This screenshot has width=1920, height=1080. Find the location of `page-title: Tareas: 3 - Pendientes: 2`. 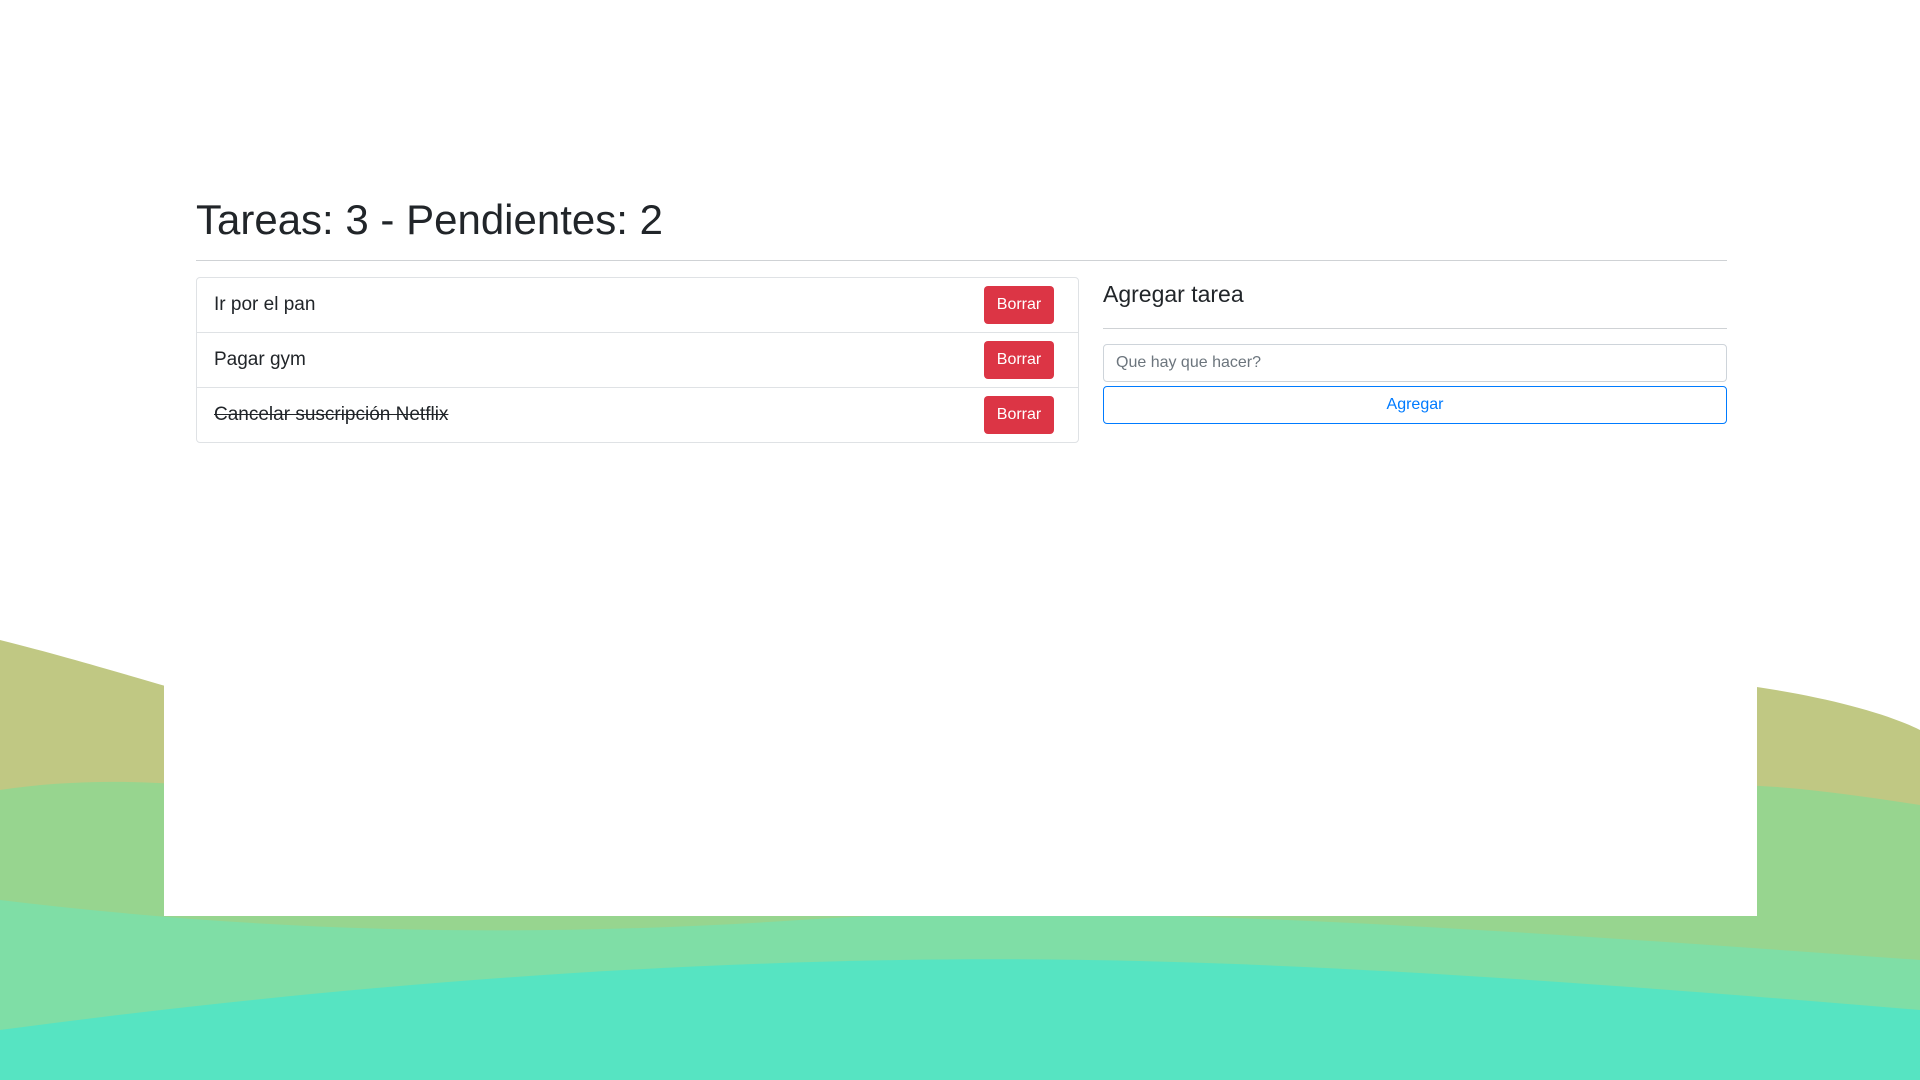

page-title: Tareas: 3 - Pendientes: 2 is located at coordinates (429, 219).